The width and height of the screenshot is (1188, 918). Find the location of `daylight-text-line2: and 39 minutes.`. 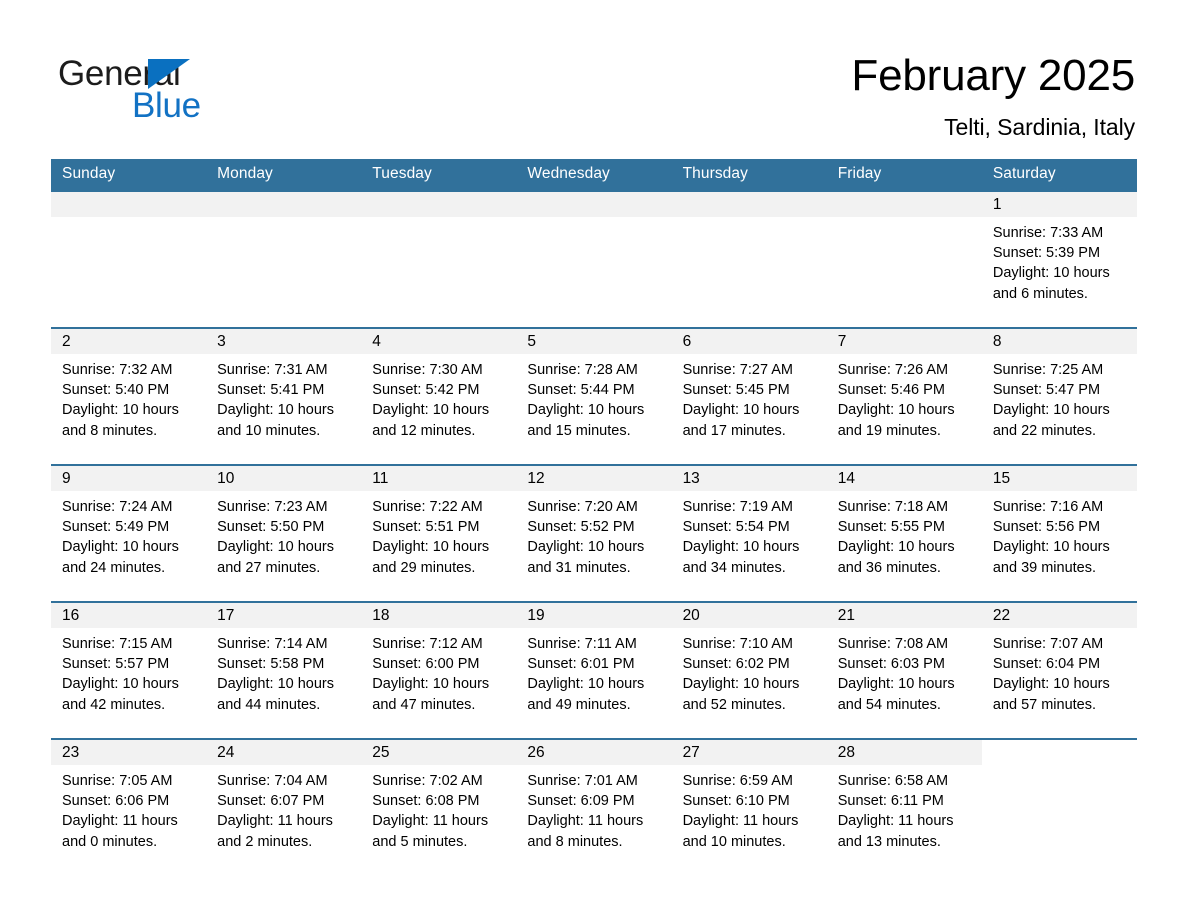

daylight-text-line2: and 39 minutes. is located at coordinates (1044, 567).